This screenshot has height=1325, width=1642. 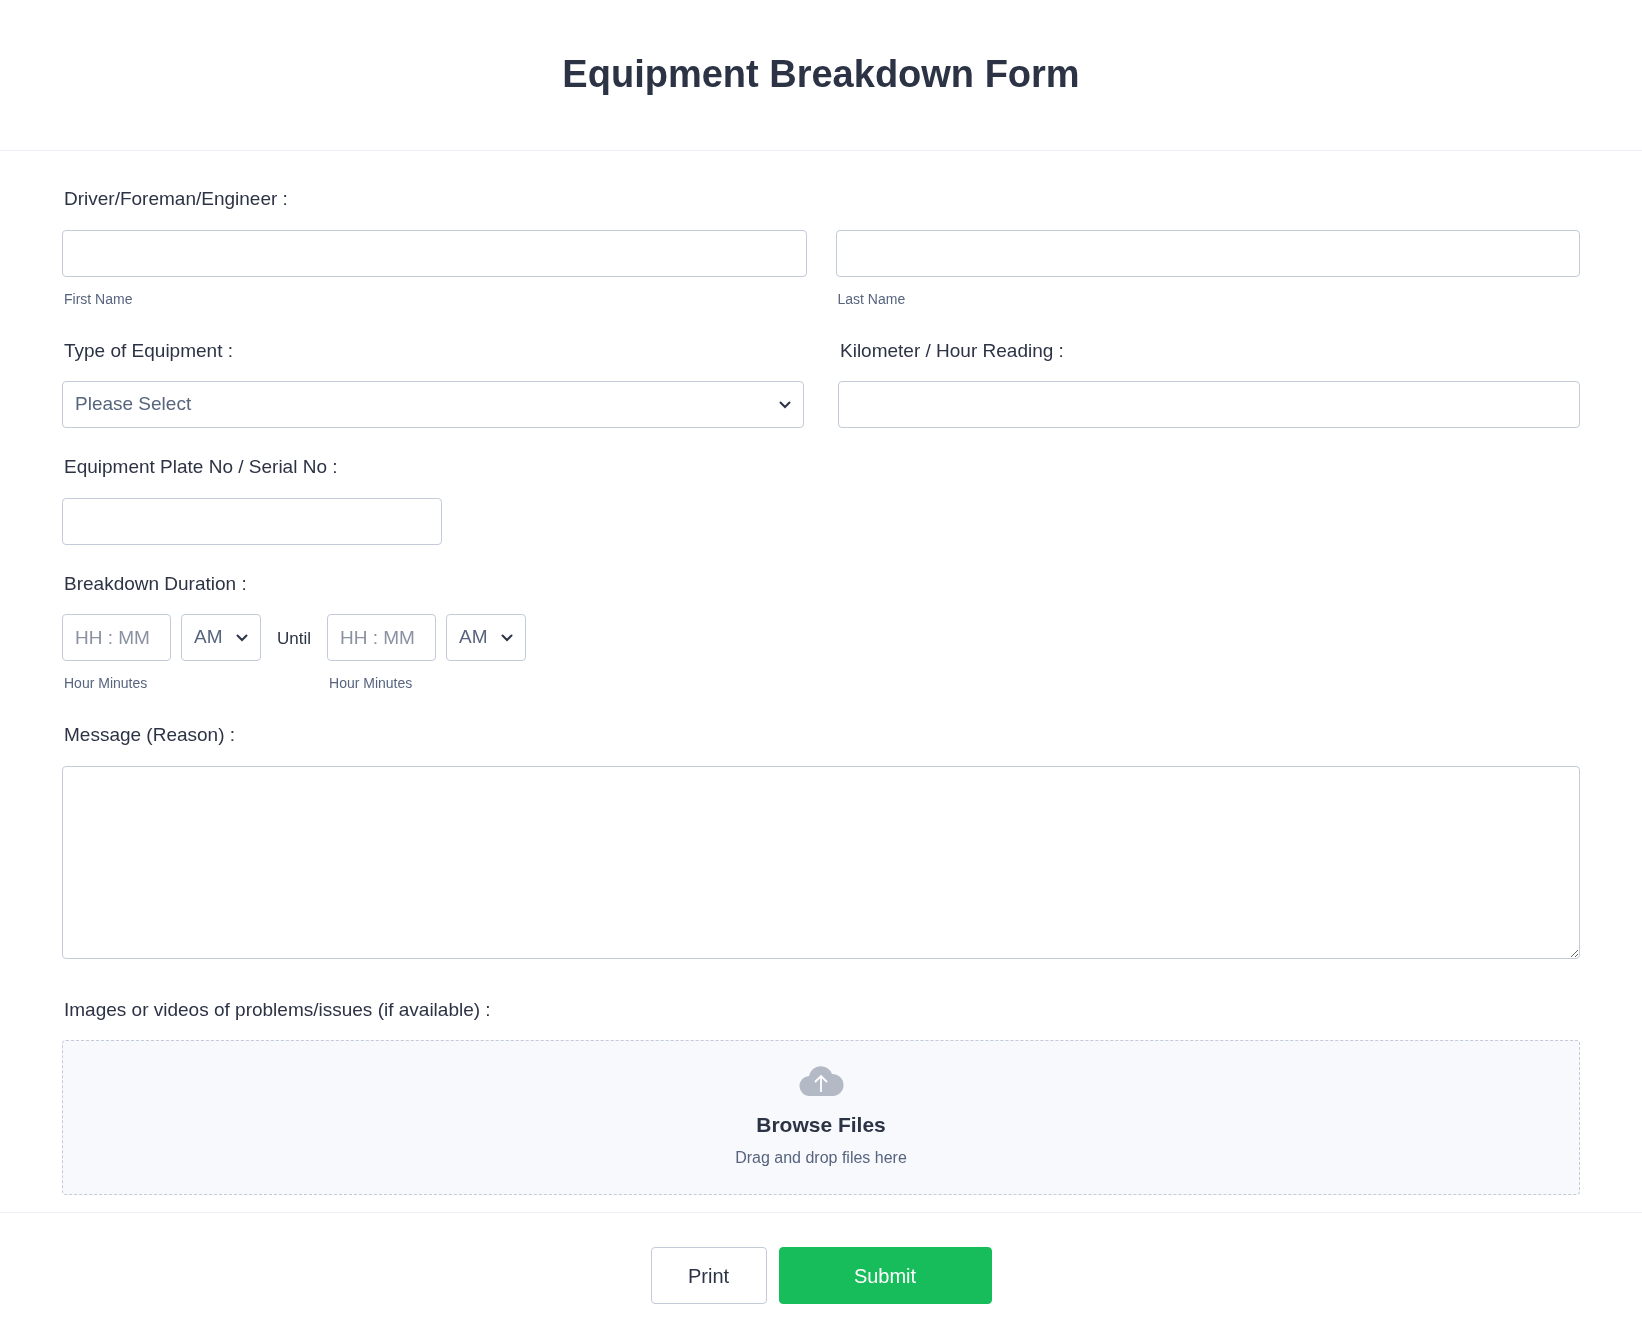 I want to click on field-label: Equipment Plate No / Serial No :, so click(x=201, y=467).